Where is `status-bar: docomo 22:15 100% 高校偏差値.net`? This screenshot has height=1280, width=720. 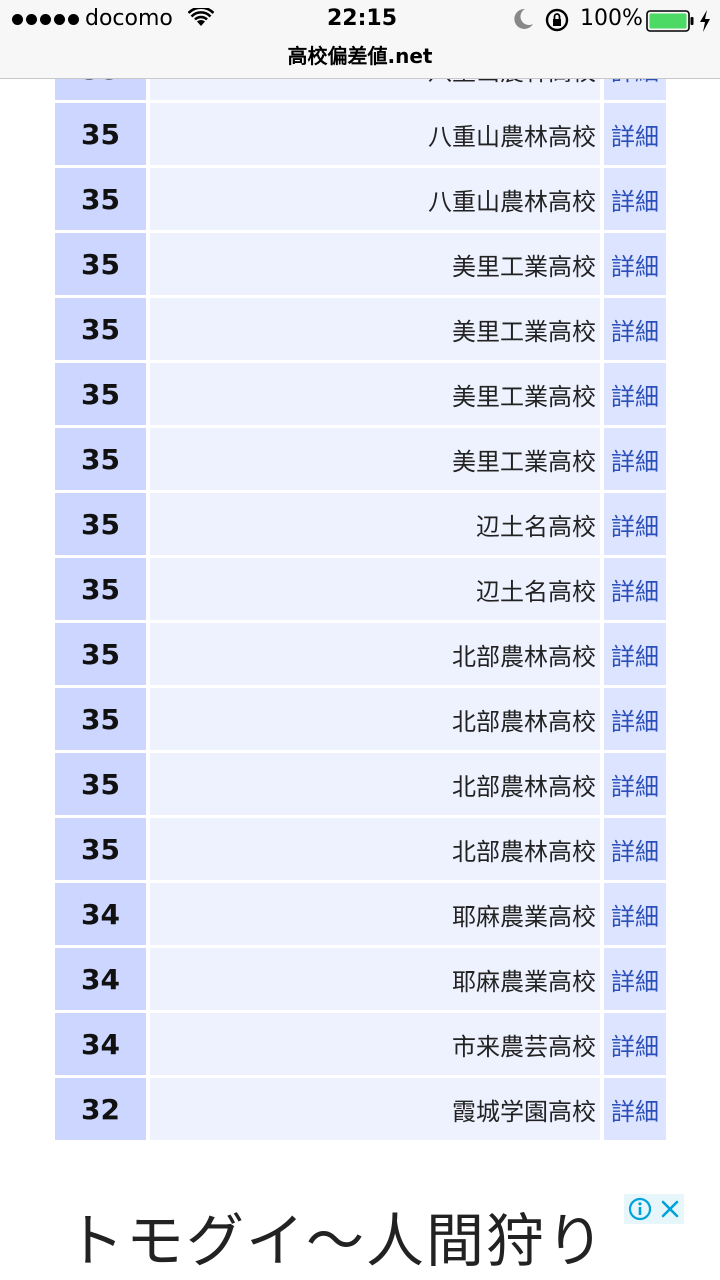
status-bar: docomo 22:15 100% 高校偏差値.net is located at coordinates (360, 39).